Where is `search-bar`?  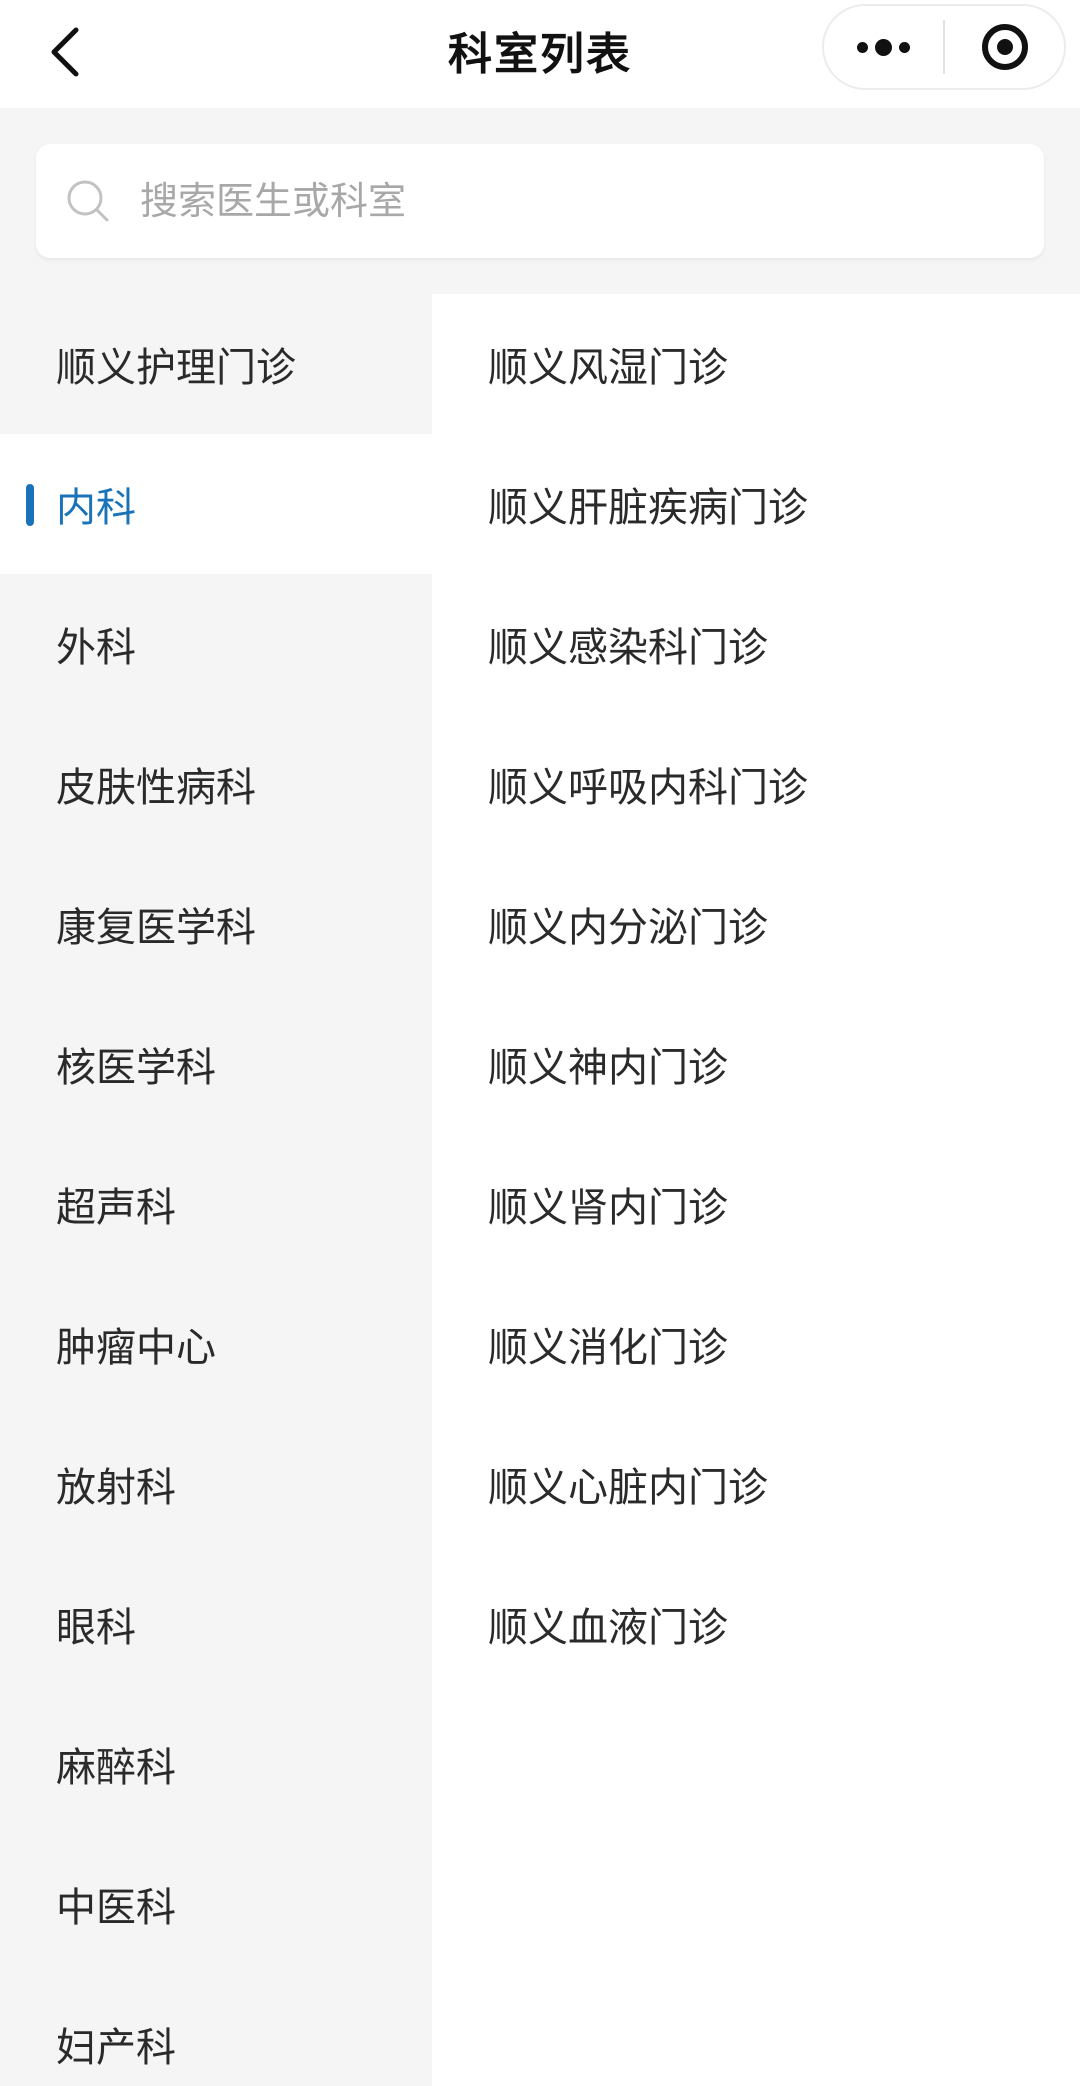
search-bar is located at coordinates (540, 201).